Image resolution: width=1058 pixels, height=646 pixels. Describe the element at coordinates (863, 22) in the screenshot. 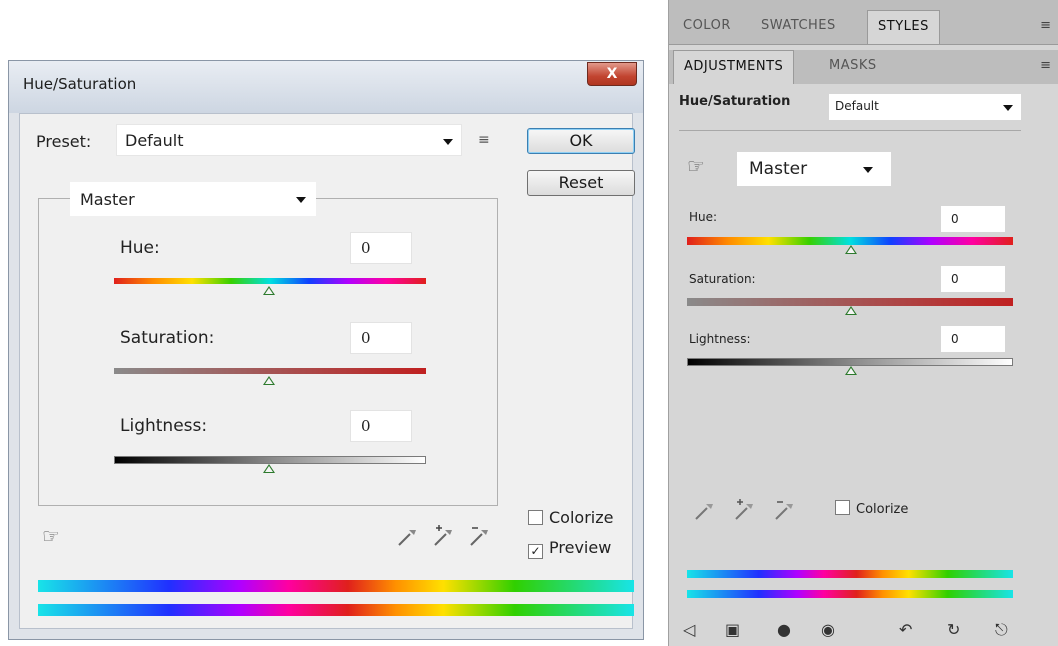

I see `color-swatches-styles-tabs: COLOR SWATCHES STYLES ≡` at that location.